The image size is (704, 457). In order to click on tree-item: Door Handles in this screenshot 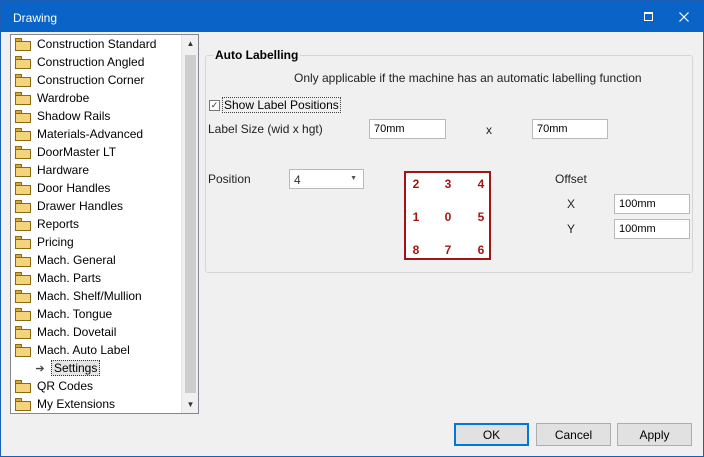, I will do `click(62, 188)`.